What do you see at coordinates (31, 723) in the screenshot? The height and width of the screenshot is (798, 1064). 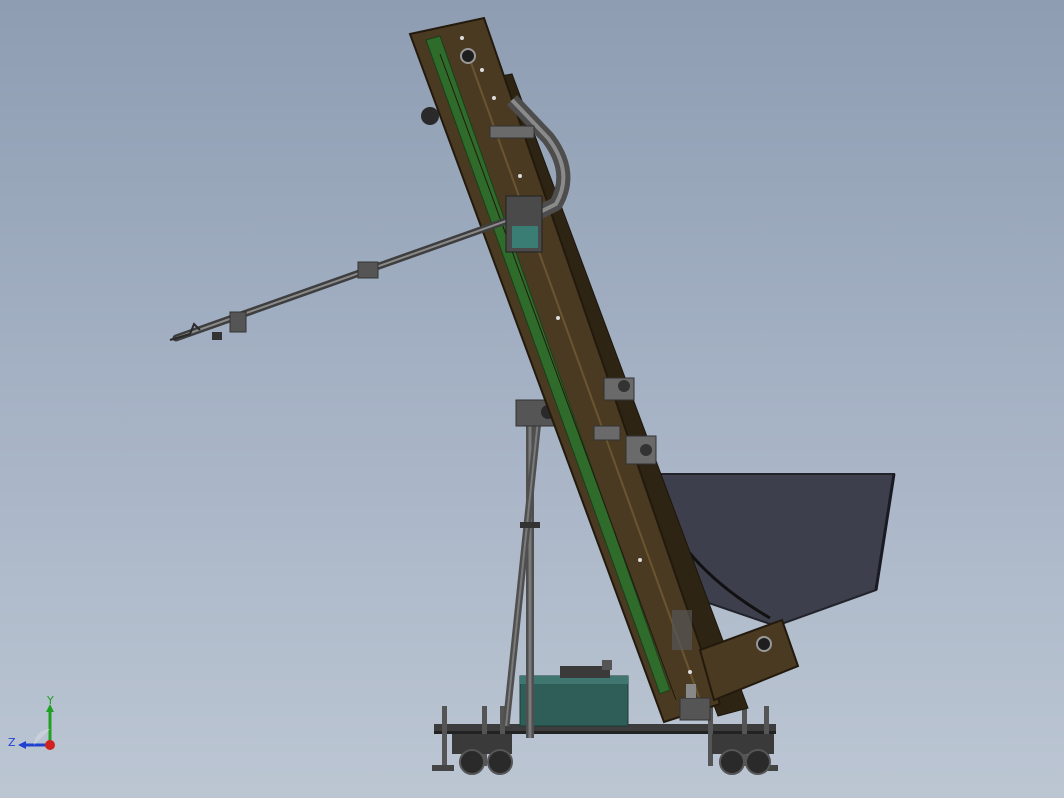 I see `coordinate-triad: Y Z` at bounding box center [31, 723].